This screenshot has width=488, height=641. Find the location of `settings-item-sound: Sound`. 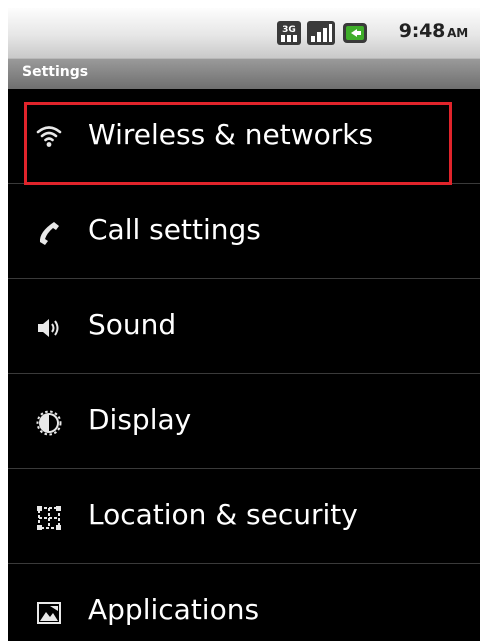

settings-item-sound: Sound is located at coordinates (244, 326).